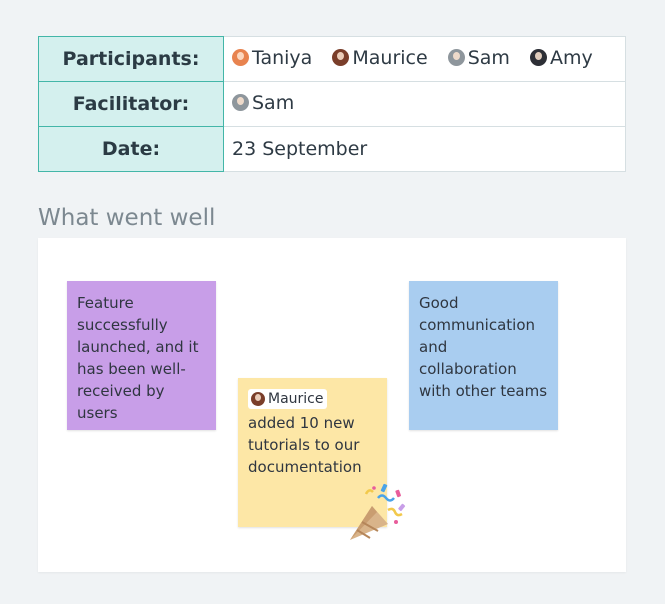  Describe the element at coordinates (296, 399) in the screenshot. I see `mention-name: Maurice` at that location.